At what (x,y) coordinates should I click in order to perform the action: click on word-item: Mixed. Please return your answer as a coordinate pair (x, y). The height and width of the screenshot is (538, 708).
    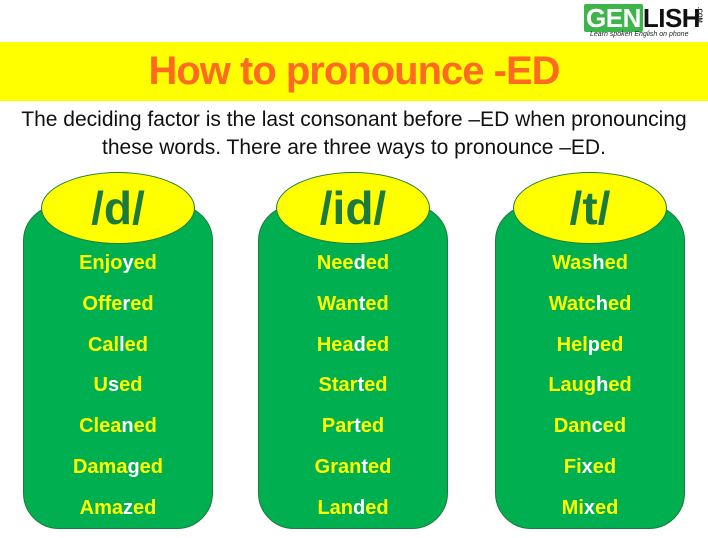
    Looking at the image, I should click on (590, 517).